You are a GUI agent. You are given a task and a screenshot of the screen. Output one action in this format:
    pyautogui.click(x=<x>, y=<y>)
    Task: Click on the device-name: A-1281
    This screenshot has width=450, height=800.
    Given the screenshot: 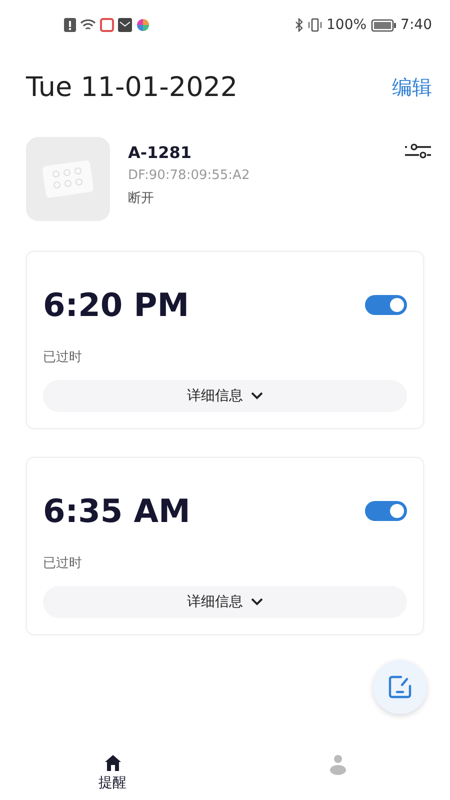 What is the action you would take?
    pyautogui.click(x=160, y=152)
    